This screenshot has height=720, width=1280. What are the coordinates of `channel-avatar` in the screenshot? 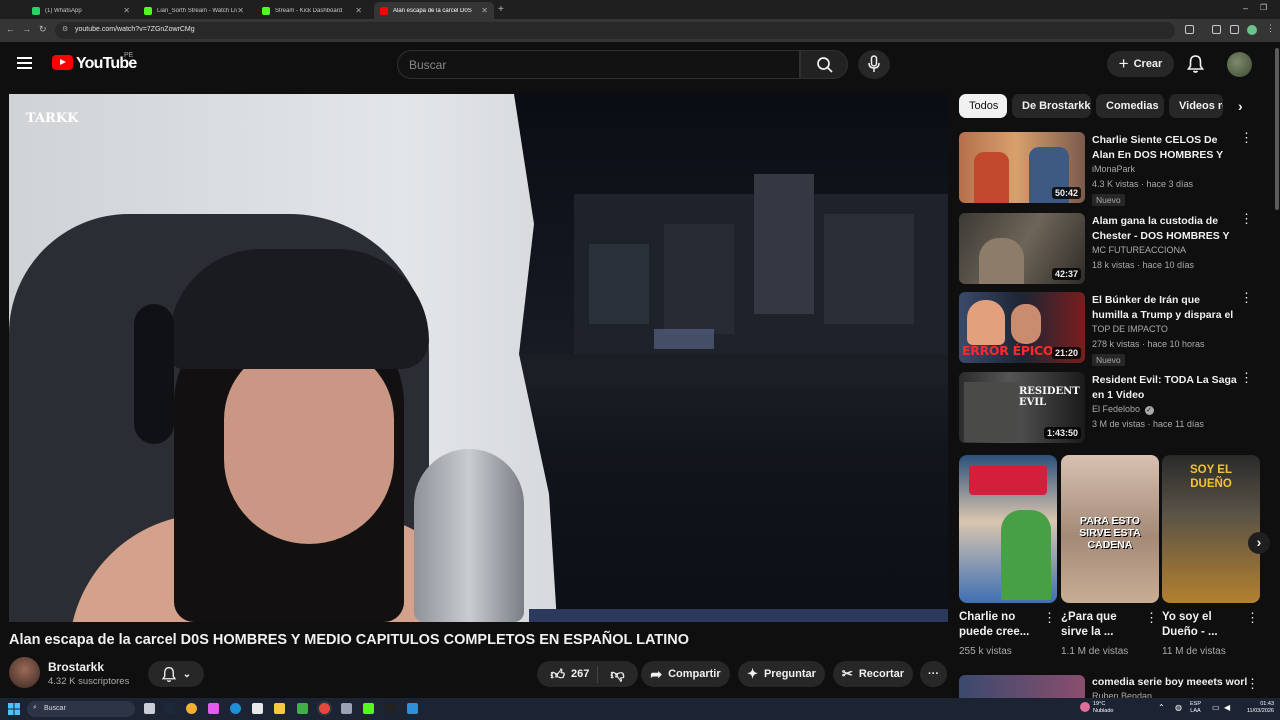 It's located at (24, 672).